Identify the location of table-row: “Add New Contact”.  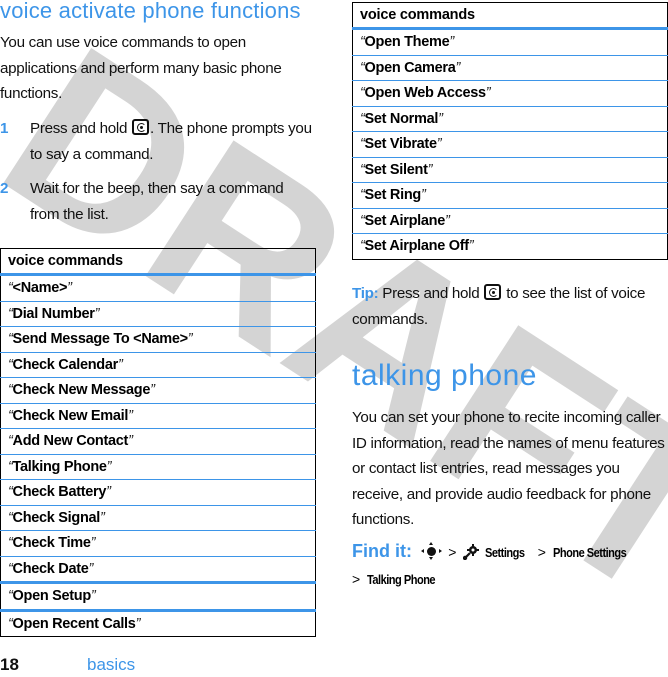
(158, 441).